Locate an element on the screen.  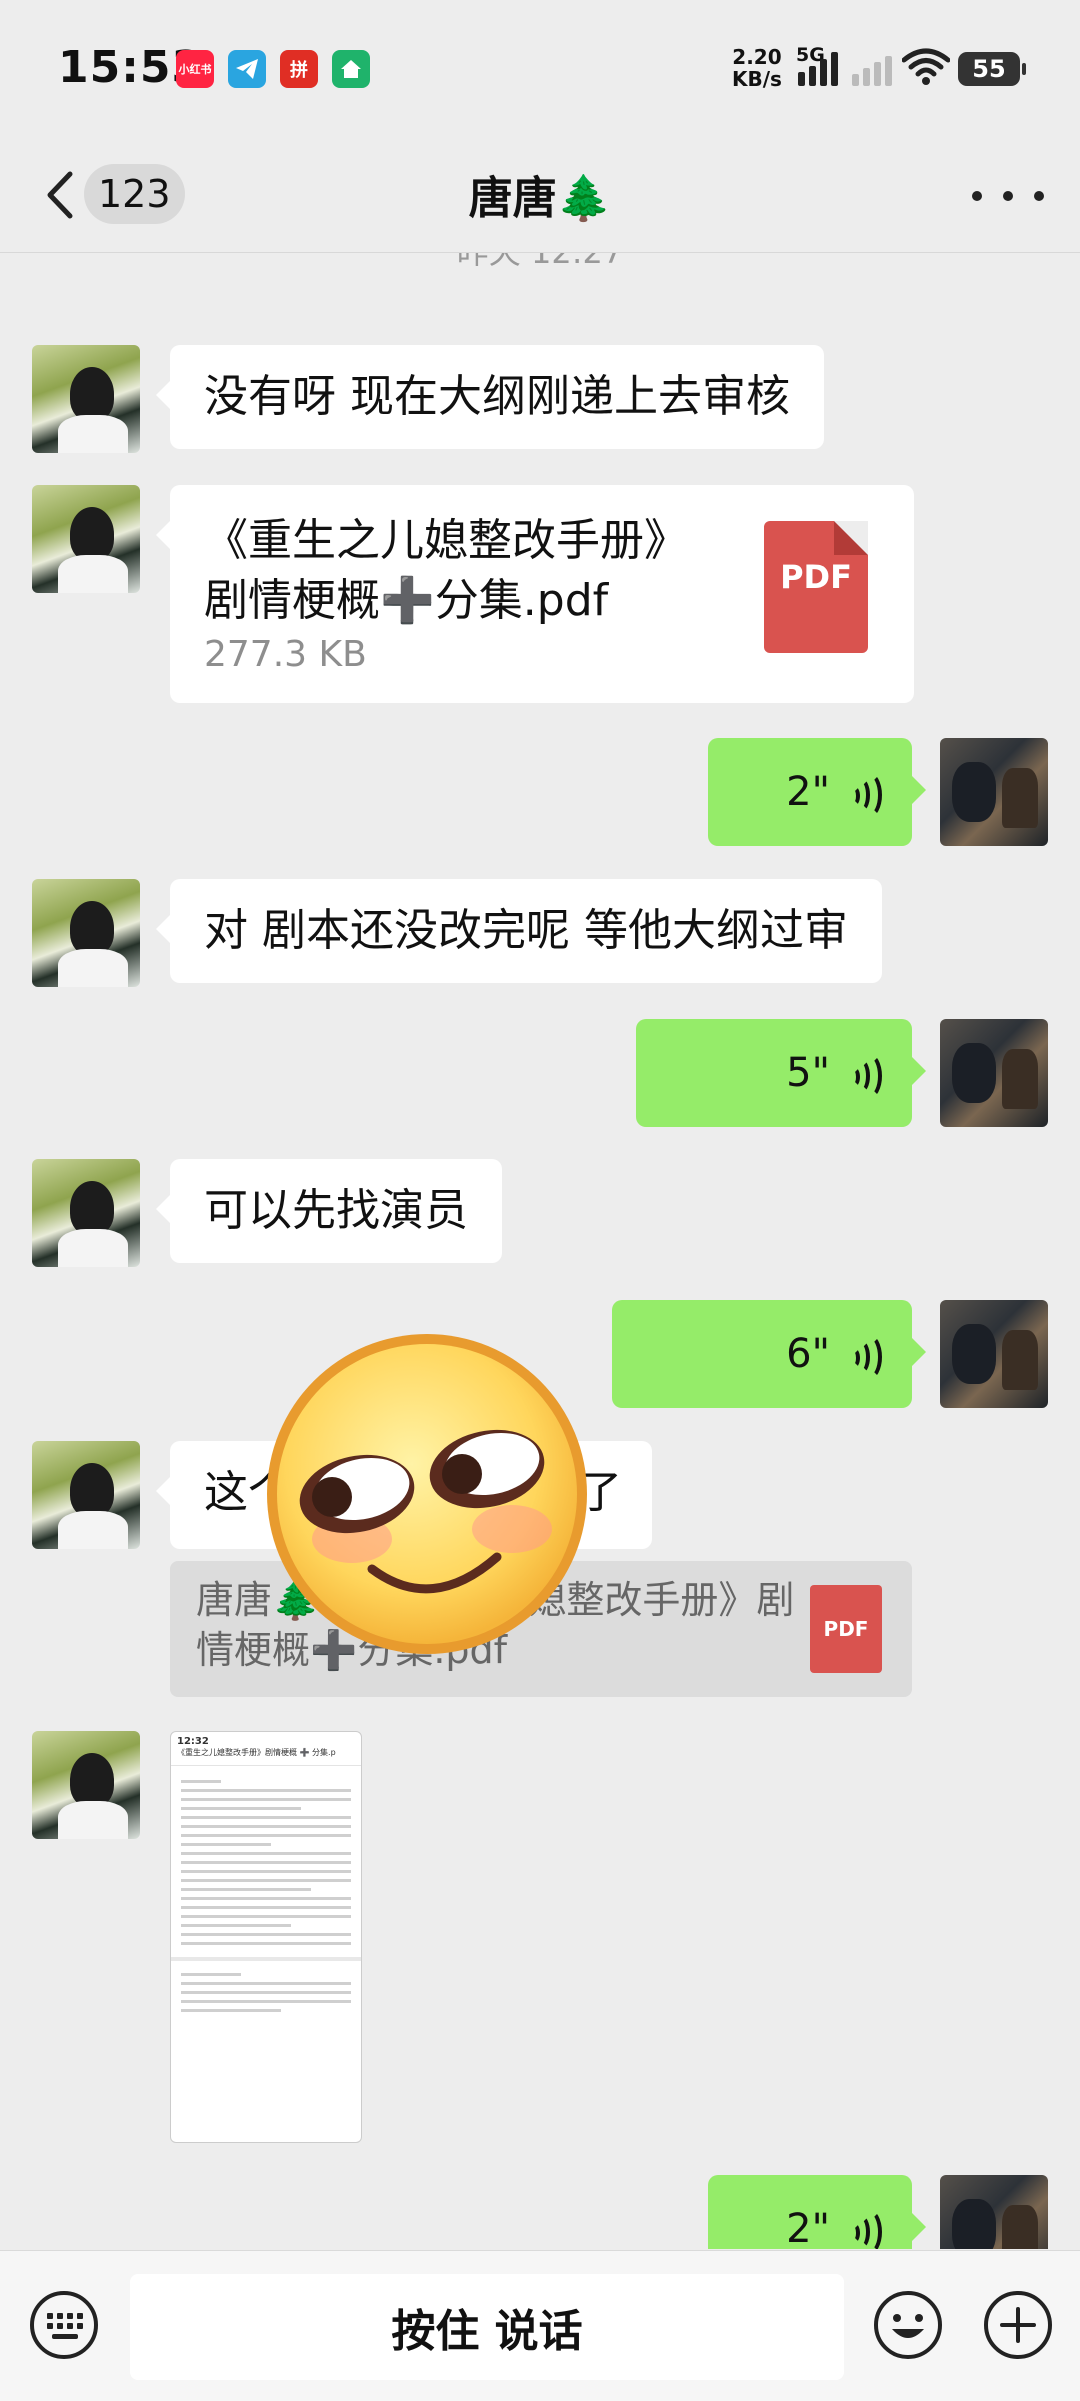
voice-duration: 6" is located at coordinates (808, 1354).